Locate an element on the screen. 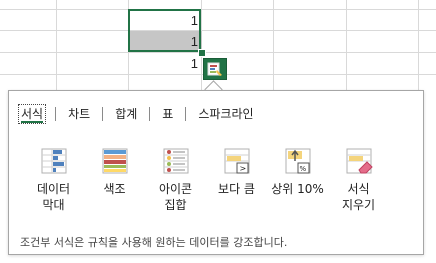  item-label: 색조 is located at coordinates (114, 189).